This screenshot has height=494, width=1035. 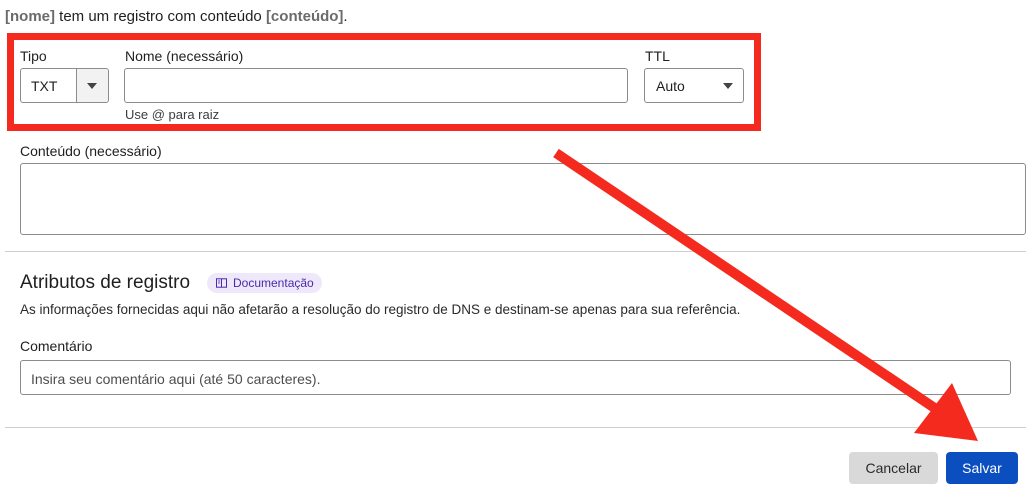 What do you see at coordinates (345, 16) in the screenshot?
I see `summary-end-text: .` at bounding box center [345, 16].